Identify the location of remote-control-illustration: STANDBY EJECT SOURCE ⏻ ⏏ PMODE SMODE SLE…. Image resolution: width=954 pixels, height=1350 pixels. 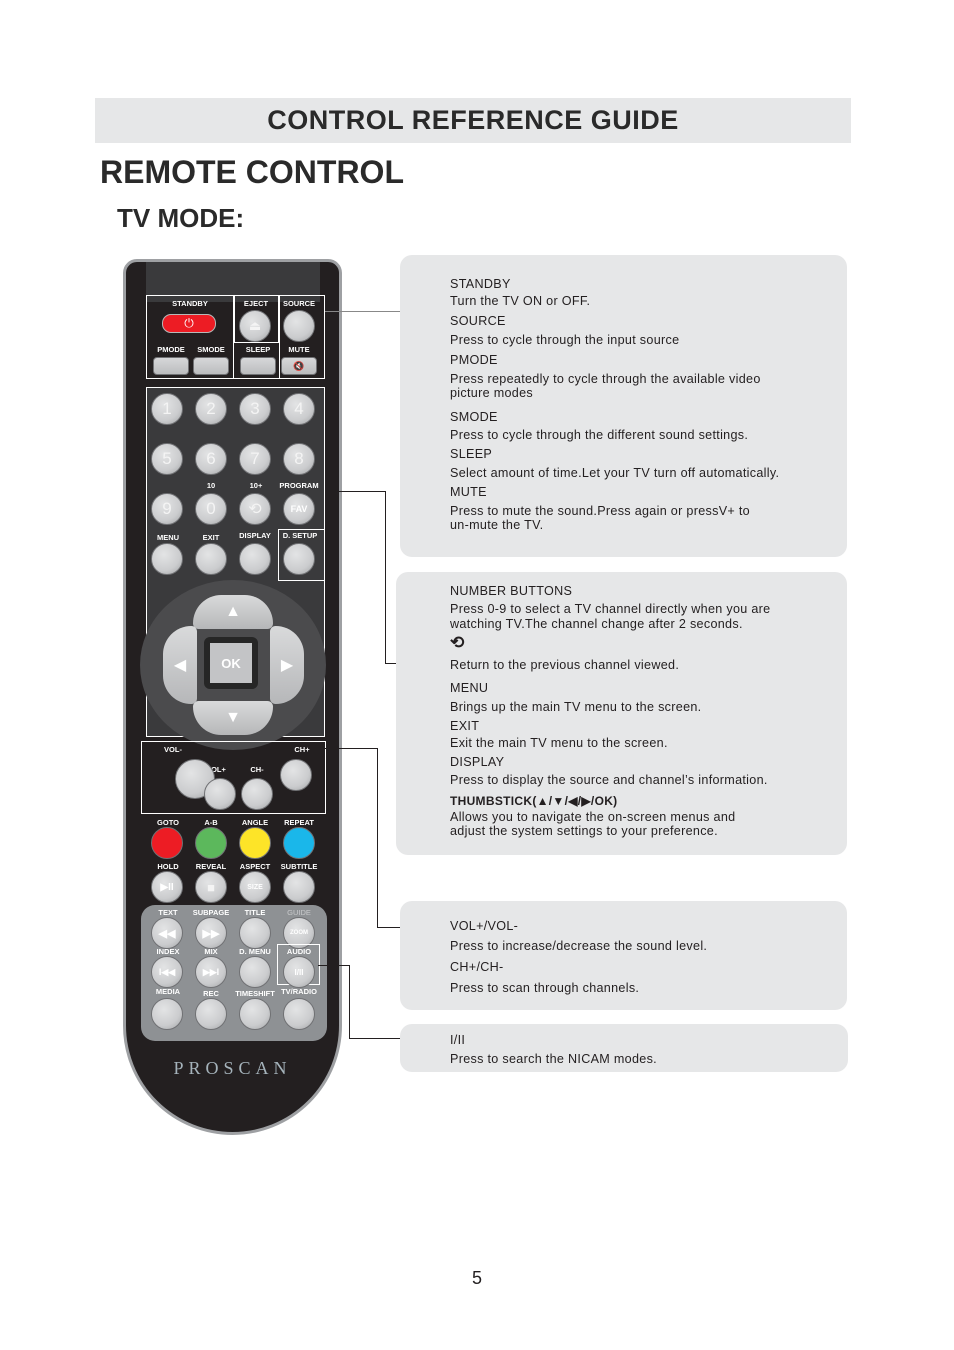
(232, 697).